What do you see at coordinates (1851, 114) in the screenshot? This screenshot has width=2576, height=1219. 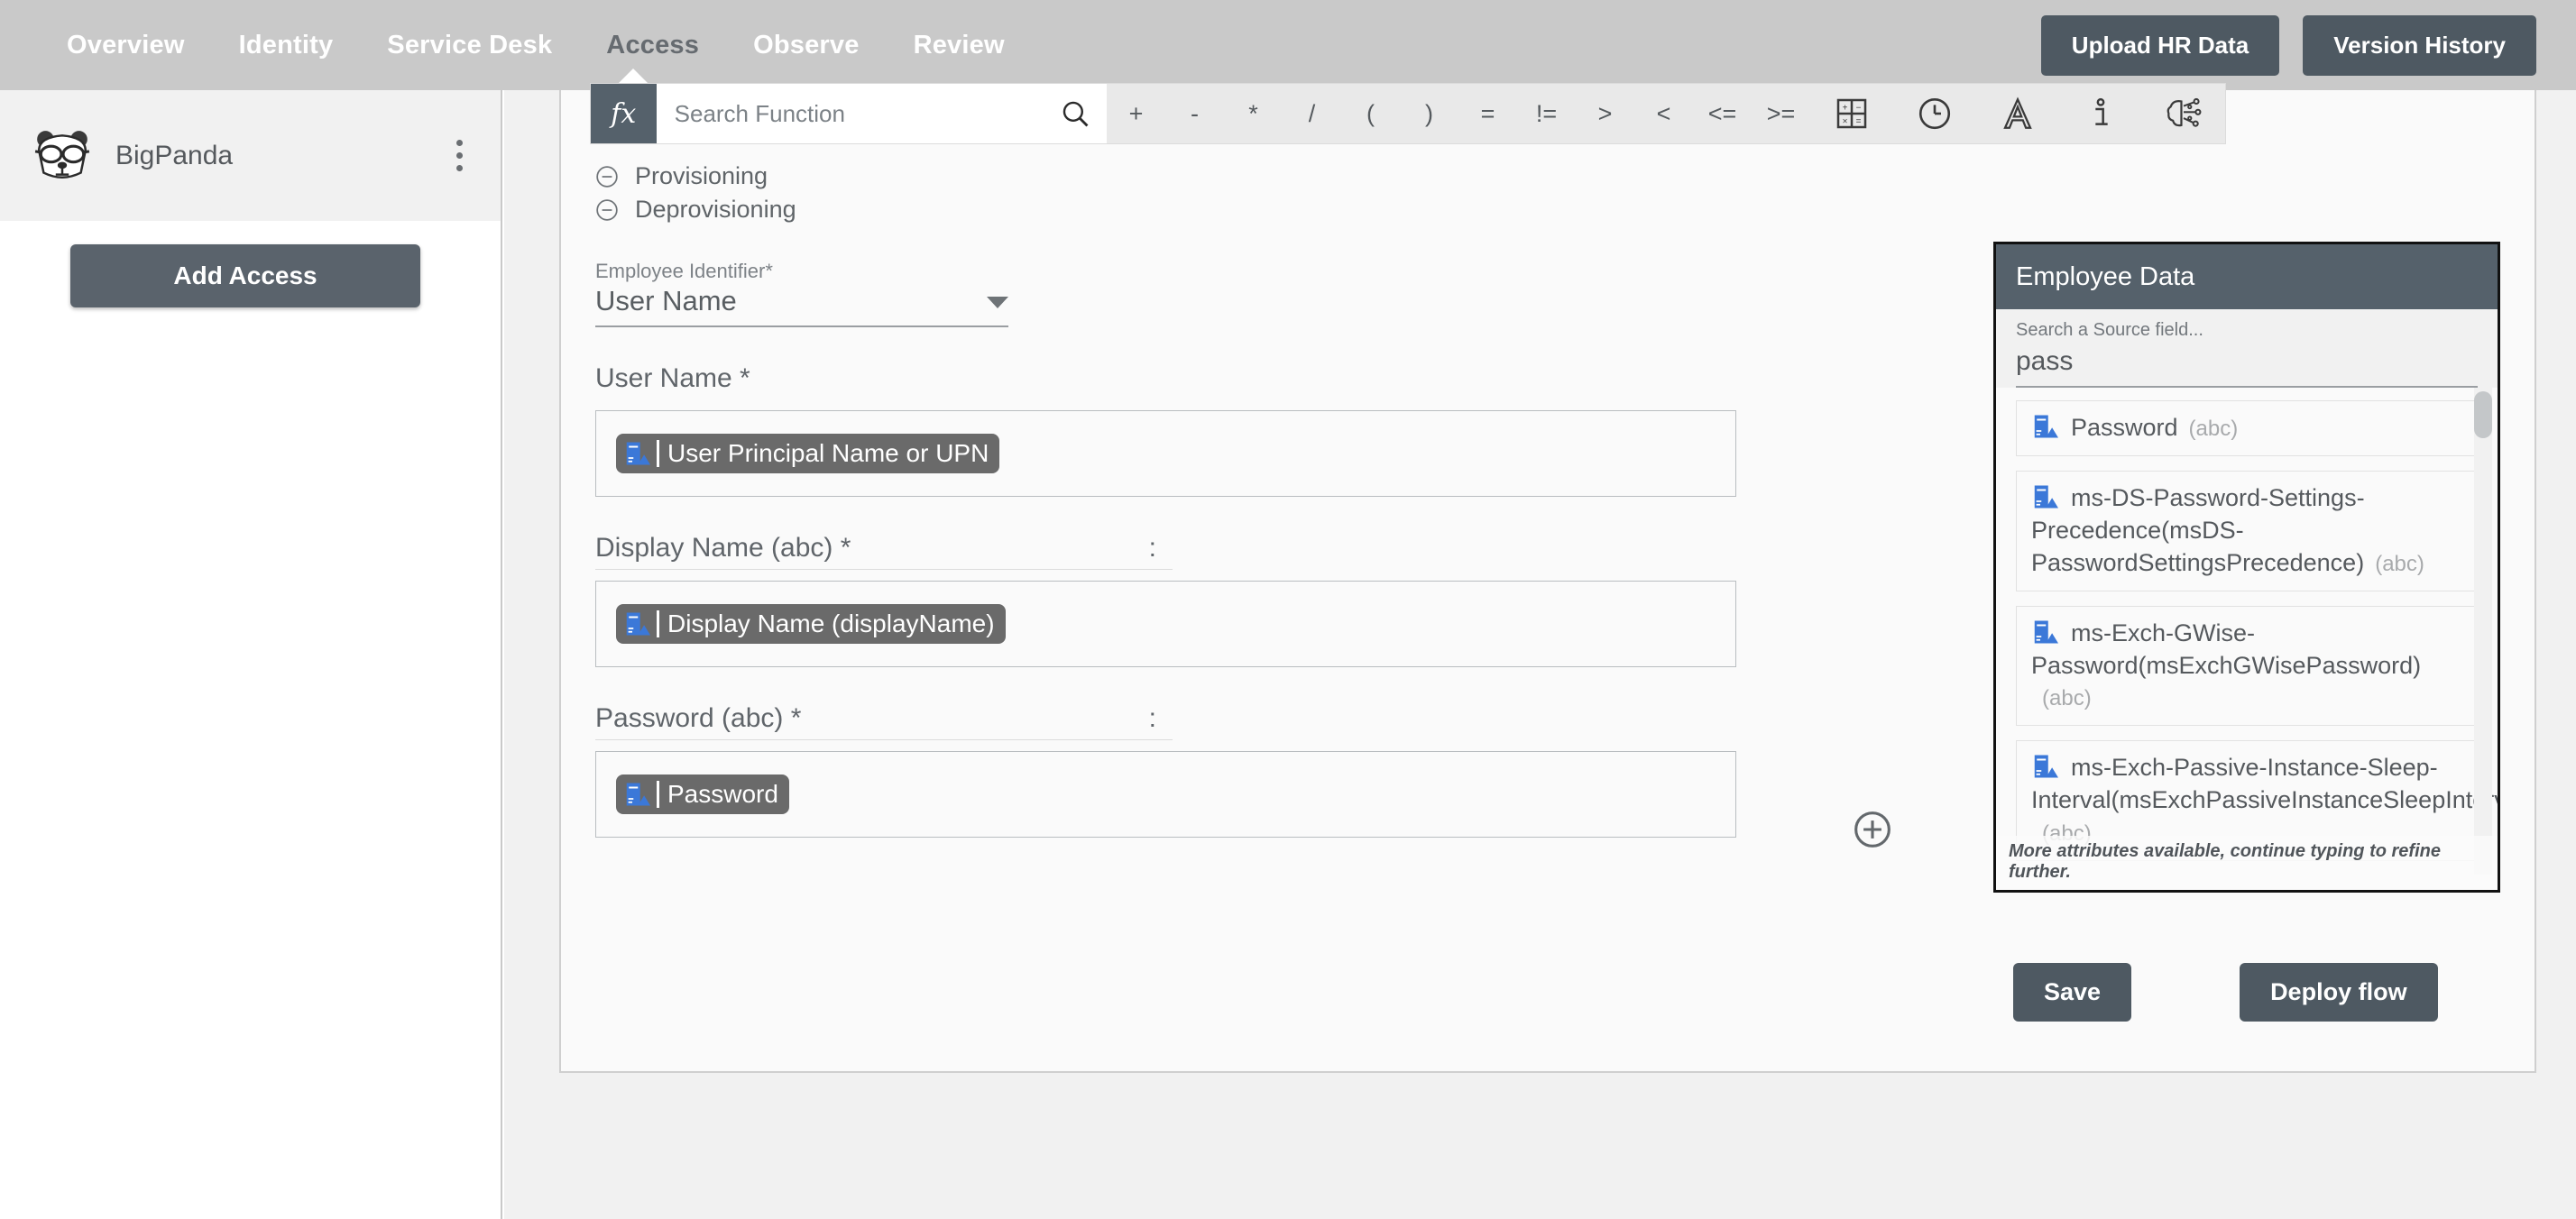 I see `calculator-icon: + − × =` at bounding box center [1851, 114].